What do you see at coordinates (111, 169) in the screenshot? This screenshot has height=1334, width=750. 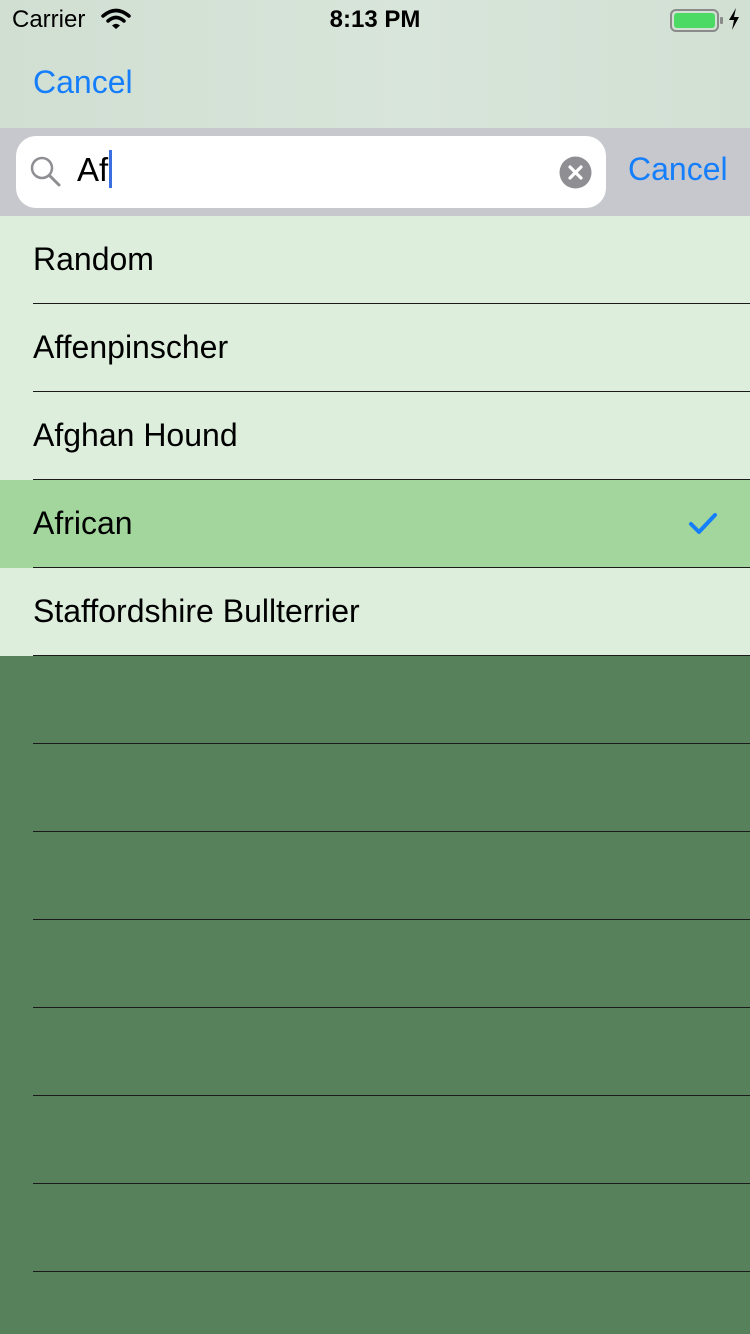 I see `text-caret` at bounding box center [111, 169].